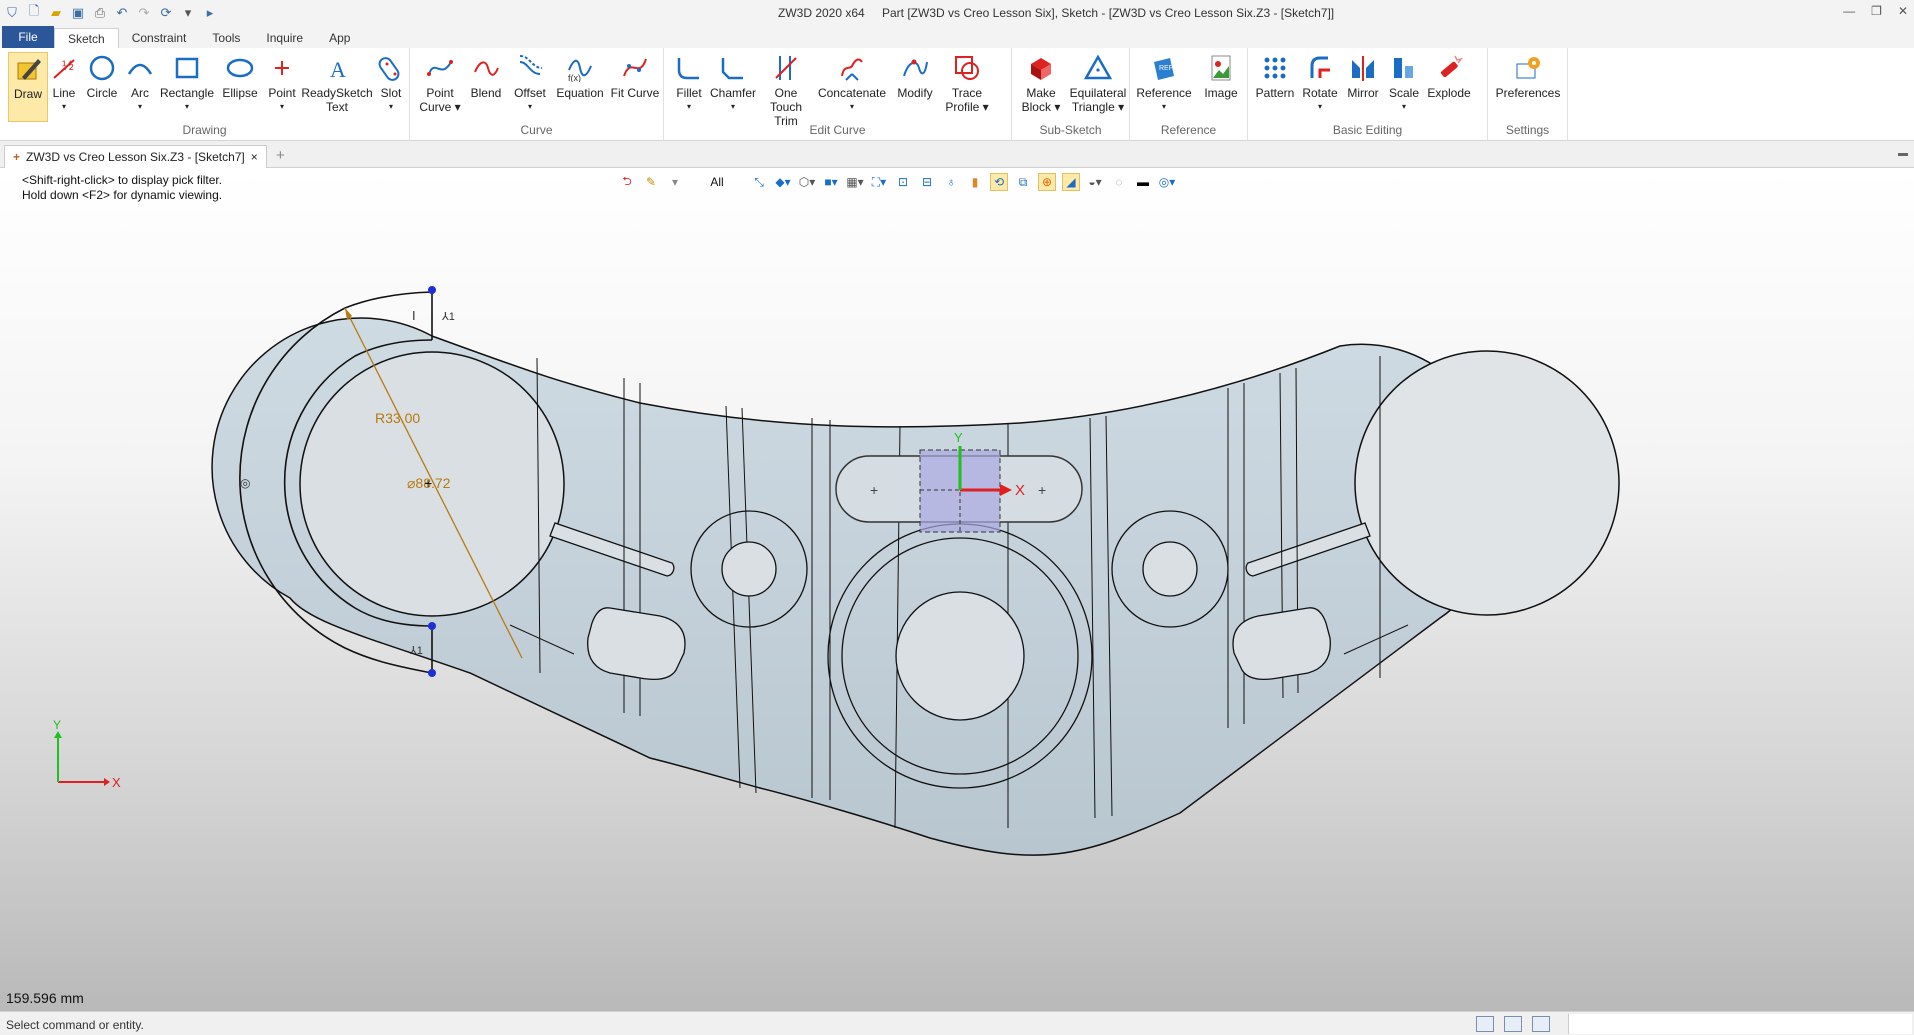 The image size is (1914, 1035). Describe the element at coordinates (967, 83) in the screenshot. I see `trace-profile-button: Trace Profile ▾` at that location.